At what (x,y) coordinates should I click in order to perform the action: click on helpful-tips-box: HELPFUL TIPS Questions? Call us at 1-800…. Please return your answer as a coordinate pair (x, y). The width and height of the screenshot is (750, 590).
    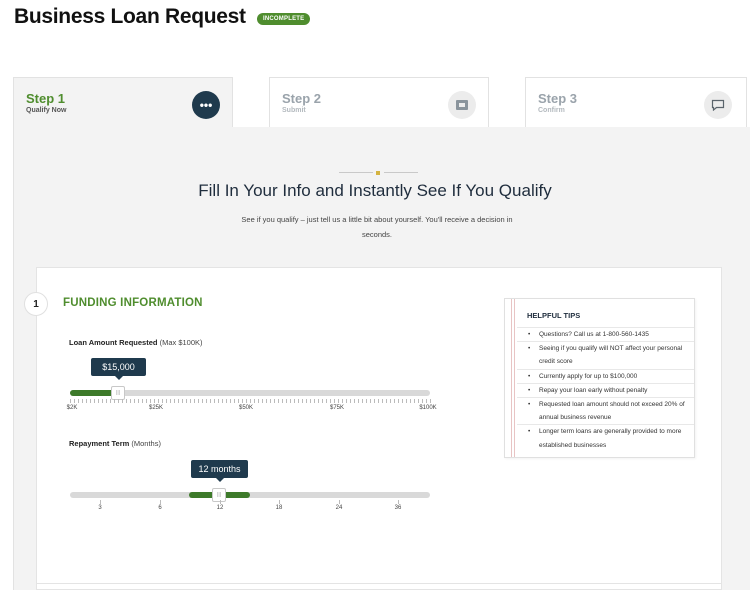
    Looking at the image, I should click on (599, 378).